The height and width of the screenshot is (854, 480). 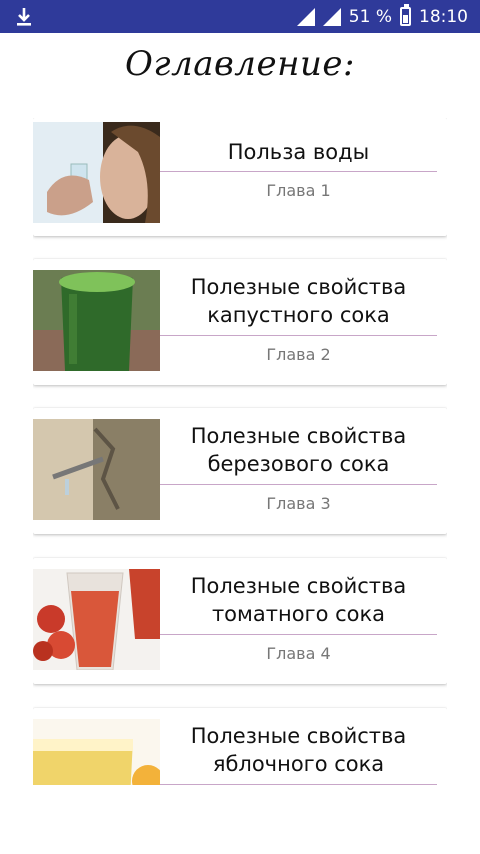 What do you see at coordinates (240, 64) in the screenshot?
I see `page-title: Оглавление:` at bounding box center [240, 64].